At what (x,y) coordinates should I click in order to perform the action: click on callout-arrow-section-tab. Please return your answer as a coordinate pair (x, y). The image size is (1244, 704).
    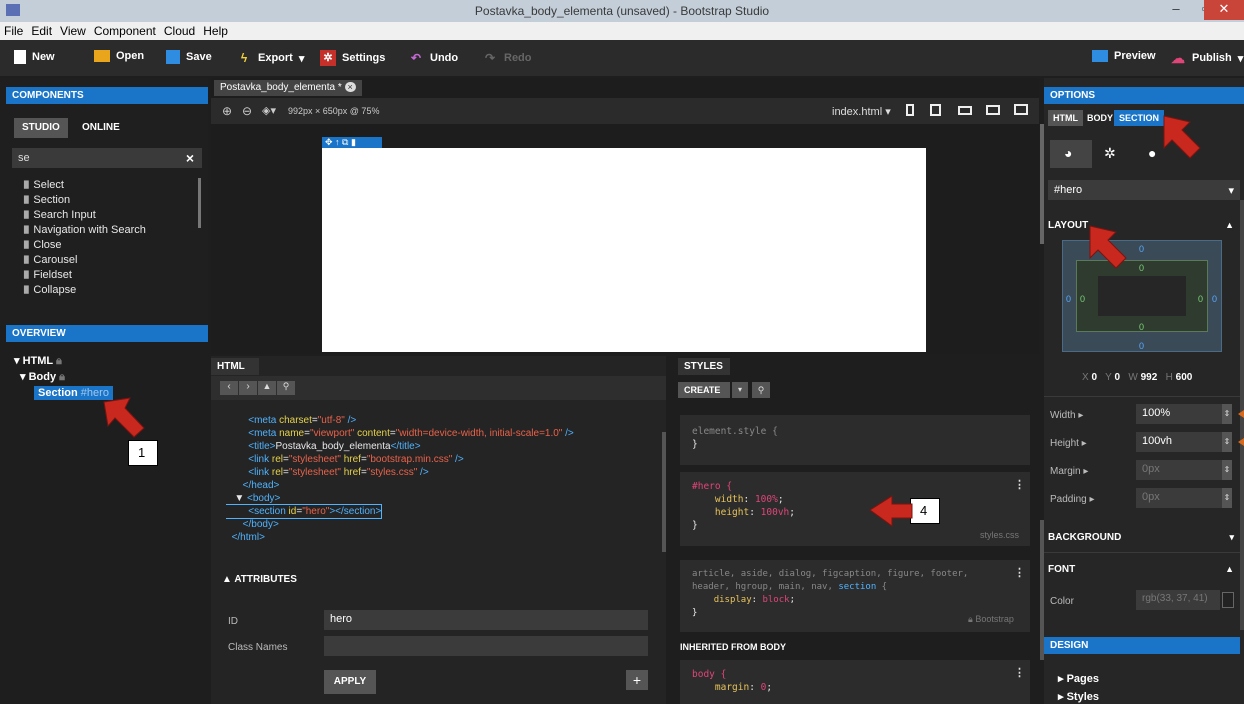
    Looking at the image, I should click on (1182, 137).